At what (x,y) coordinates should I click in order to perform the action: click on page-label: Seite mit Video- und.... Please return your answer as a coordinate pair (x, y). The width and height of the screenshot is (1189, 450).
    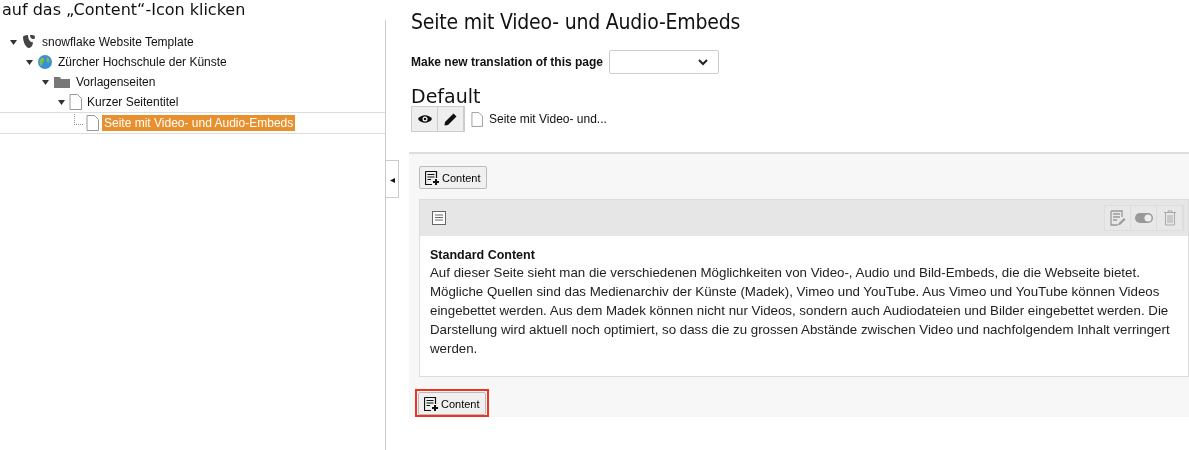
    Looking at the image, I should click on (548, 119).